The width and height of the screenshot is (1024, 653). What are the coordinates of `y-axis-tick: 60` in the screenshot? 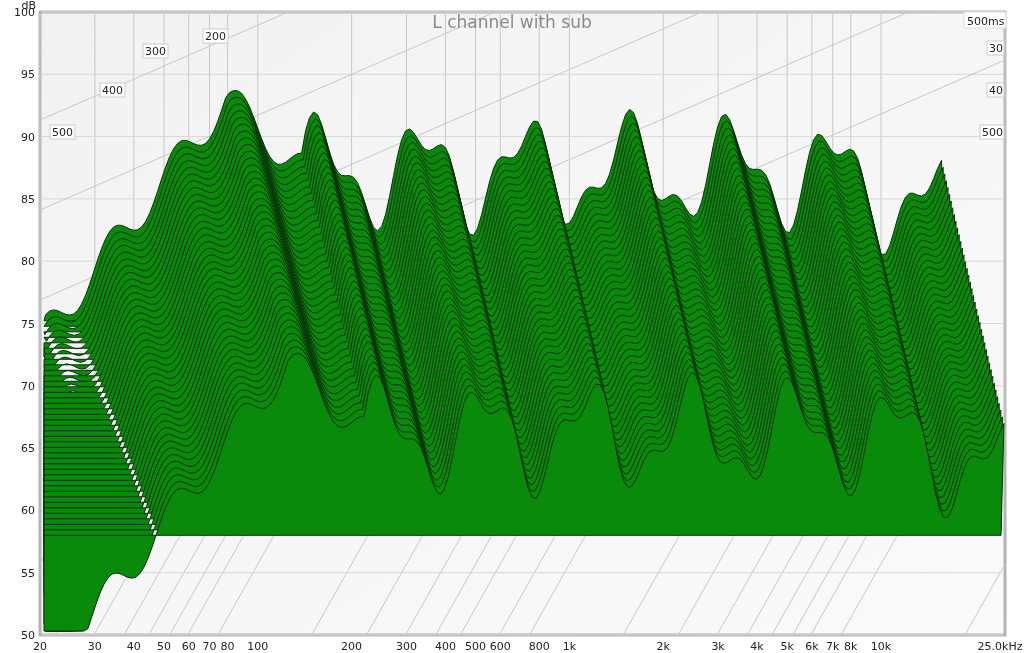 It's located at (28, 511).